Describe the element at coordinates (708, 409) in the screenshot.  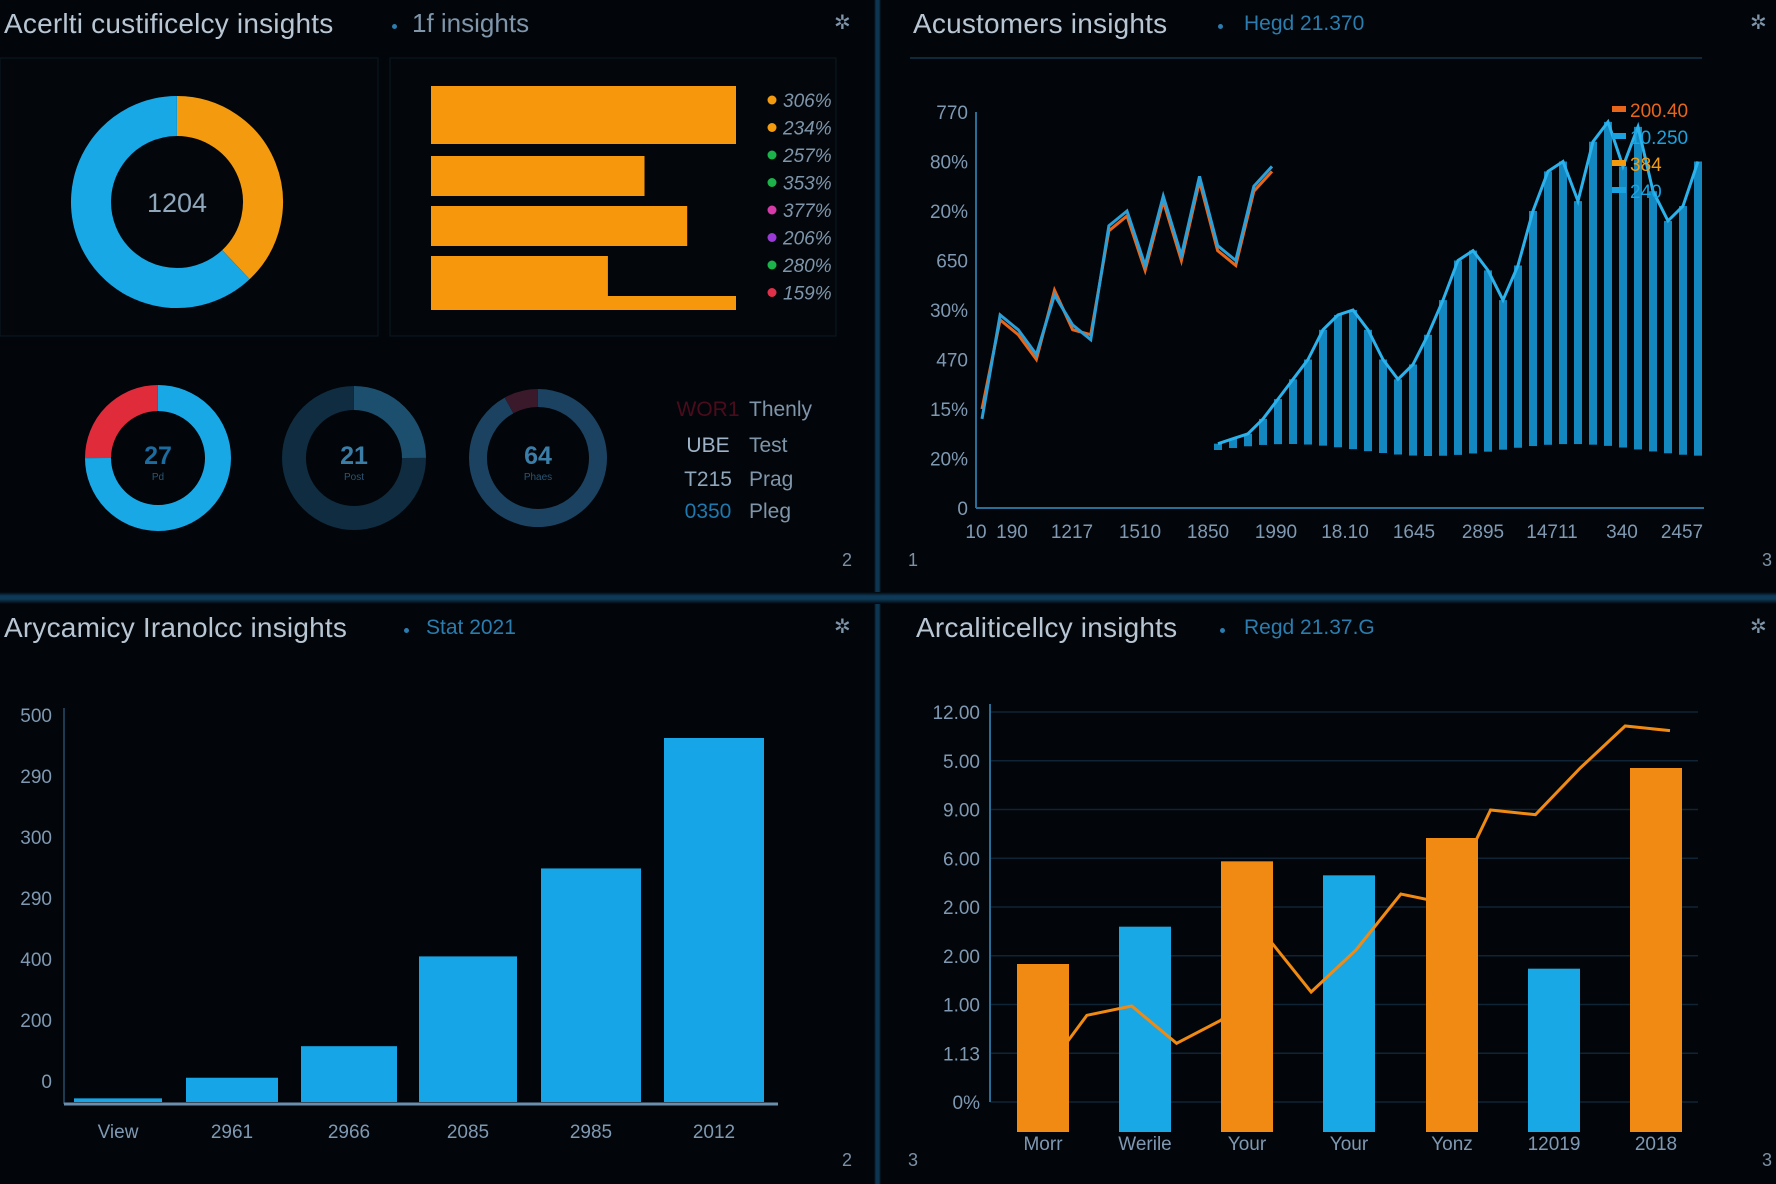
I see `table-cell-code: WOR1` at that location.